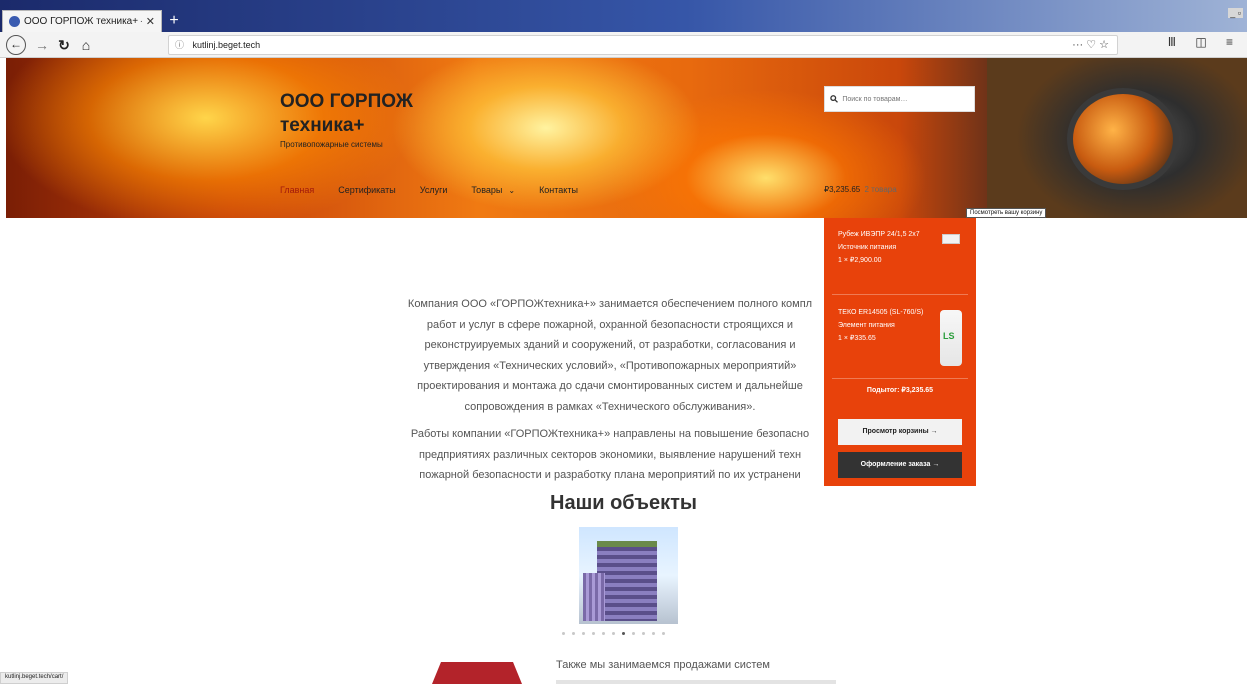 The height and width of the screenshot is (684, 1247). Describe the element at coordinates (1235, 13) in the screenshot. I see `window-controls-icon: _ ▫` at that location.